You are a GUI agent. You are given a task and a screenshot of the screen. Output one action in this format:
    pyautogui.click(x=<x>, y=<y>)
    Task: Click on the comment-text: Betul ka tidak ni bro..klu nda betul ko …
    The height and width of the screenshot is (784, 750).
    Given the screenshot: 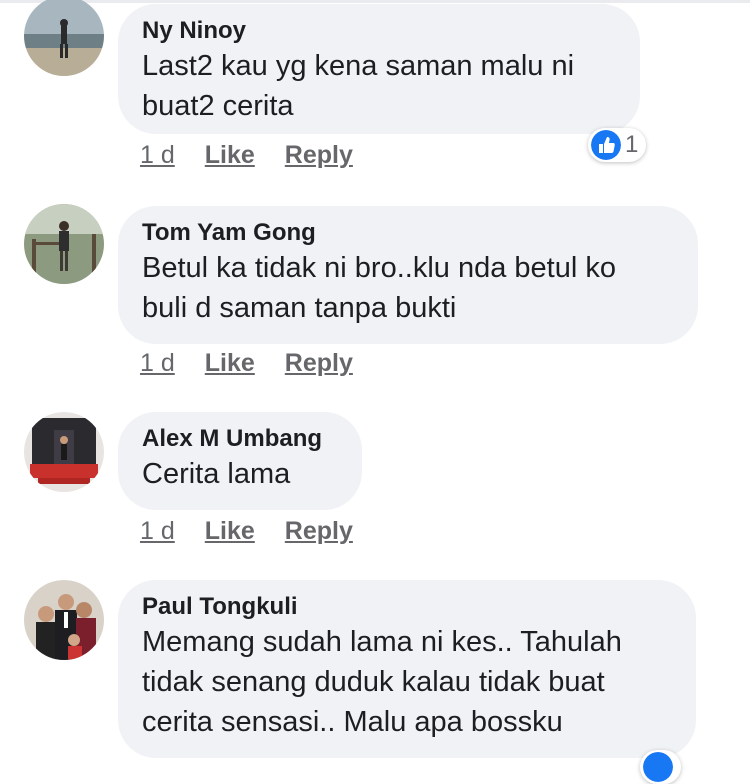 What is the action you would take?
    pyautogui.click(x=379, y=288)
    